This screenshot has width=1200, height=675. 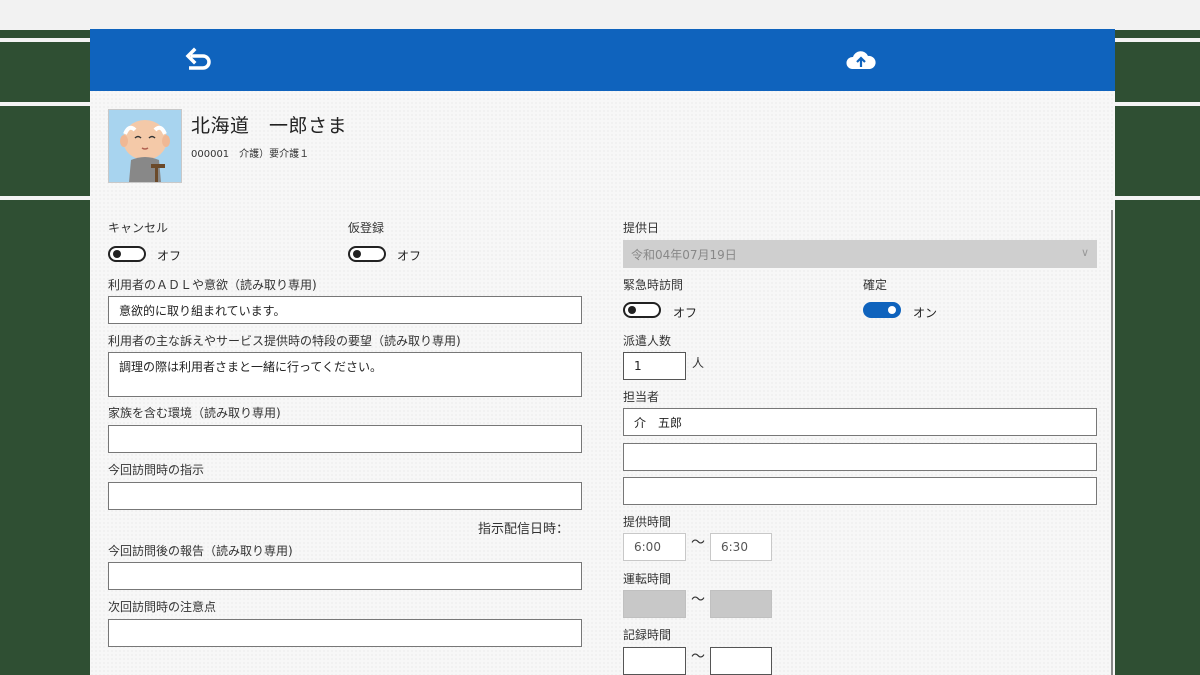 What do you see at coordinates (875, 285) in the screenshot?
I see `confirm-label: 確定` at bounding box center [875, 285].